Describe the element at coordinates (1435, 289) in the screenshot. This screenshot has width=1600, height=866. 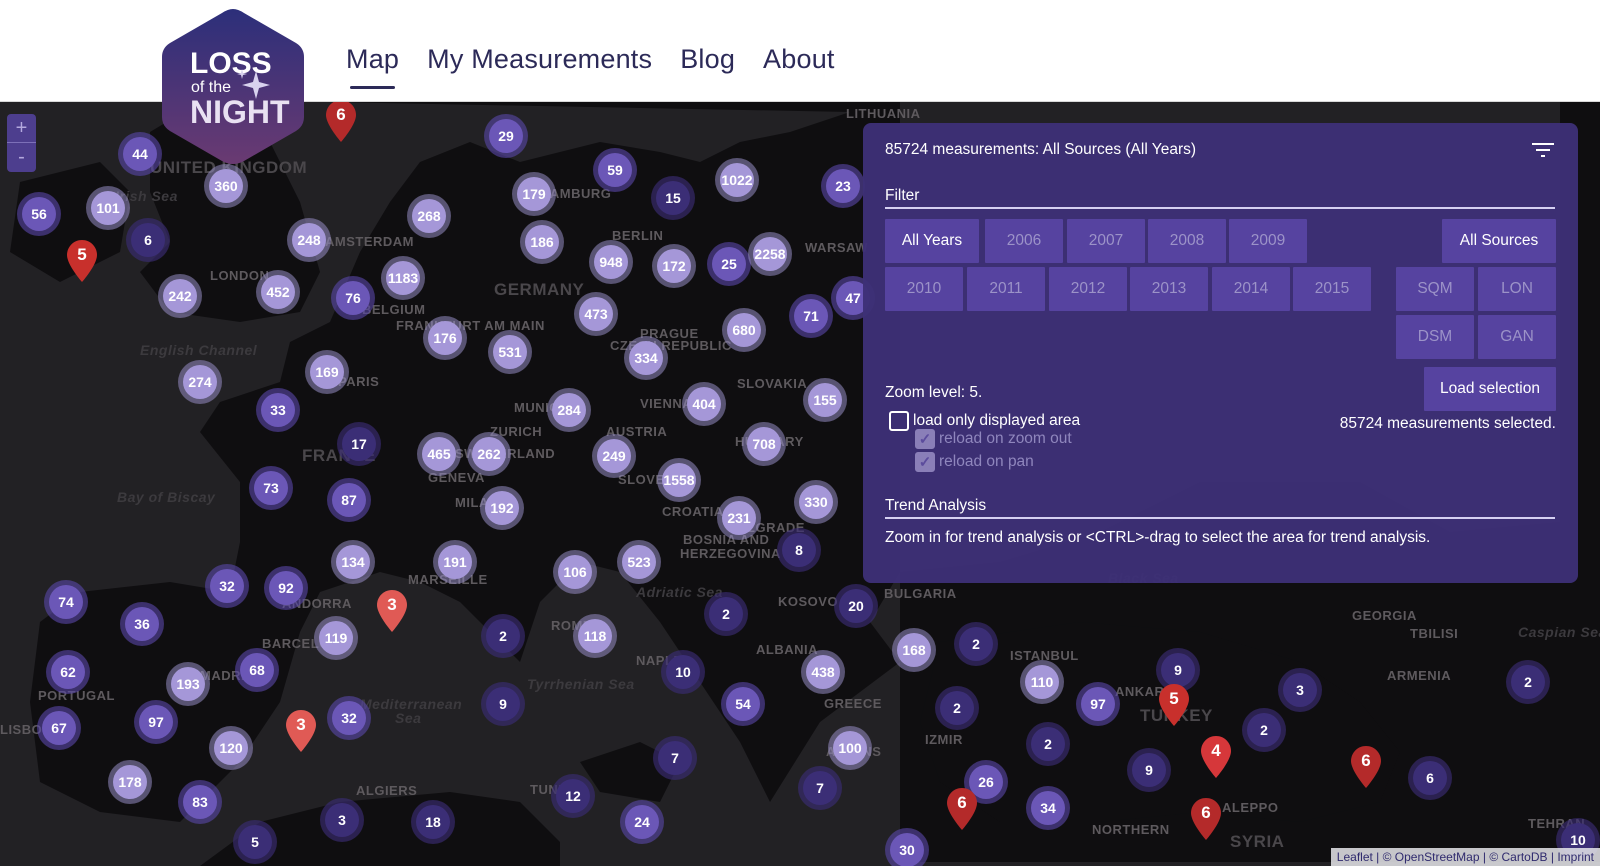
I see `source-button-sqm: SQM` at that location.